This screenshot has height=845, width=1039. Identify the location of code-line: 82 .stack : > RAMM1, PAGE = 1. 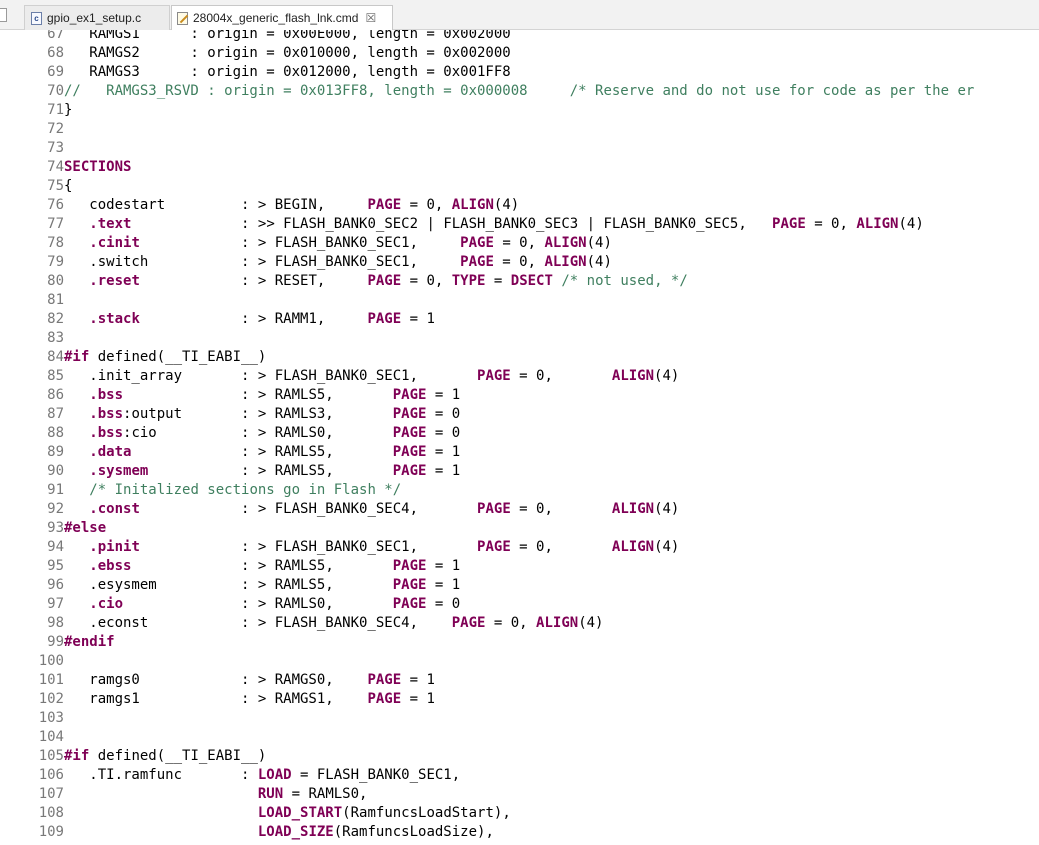
(519, 319).